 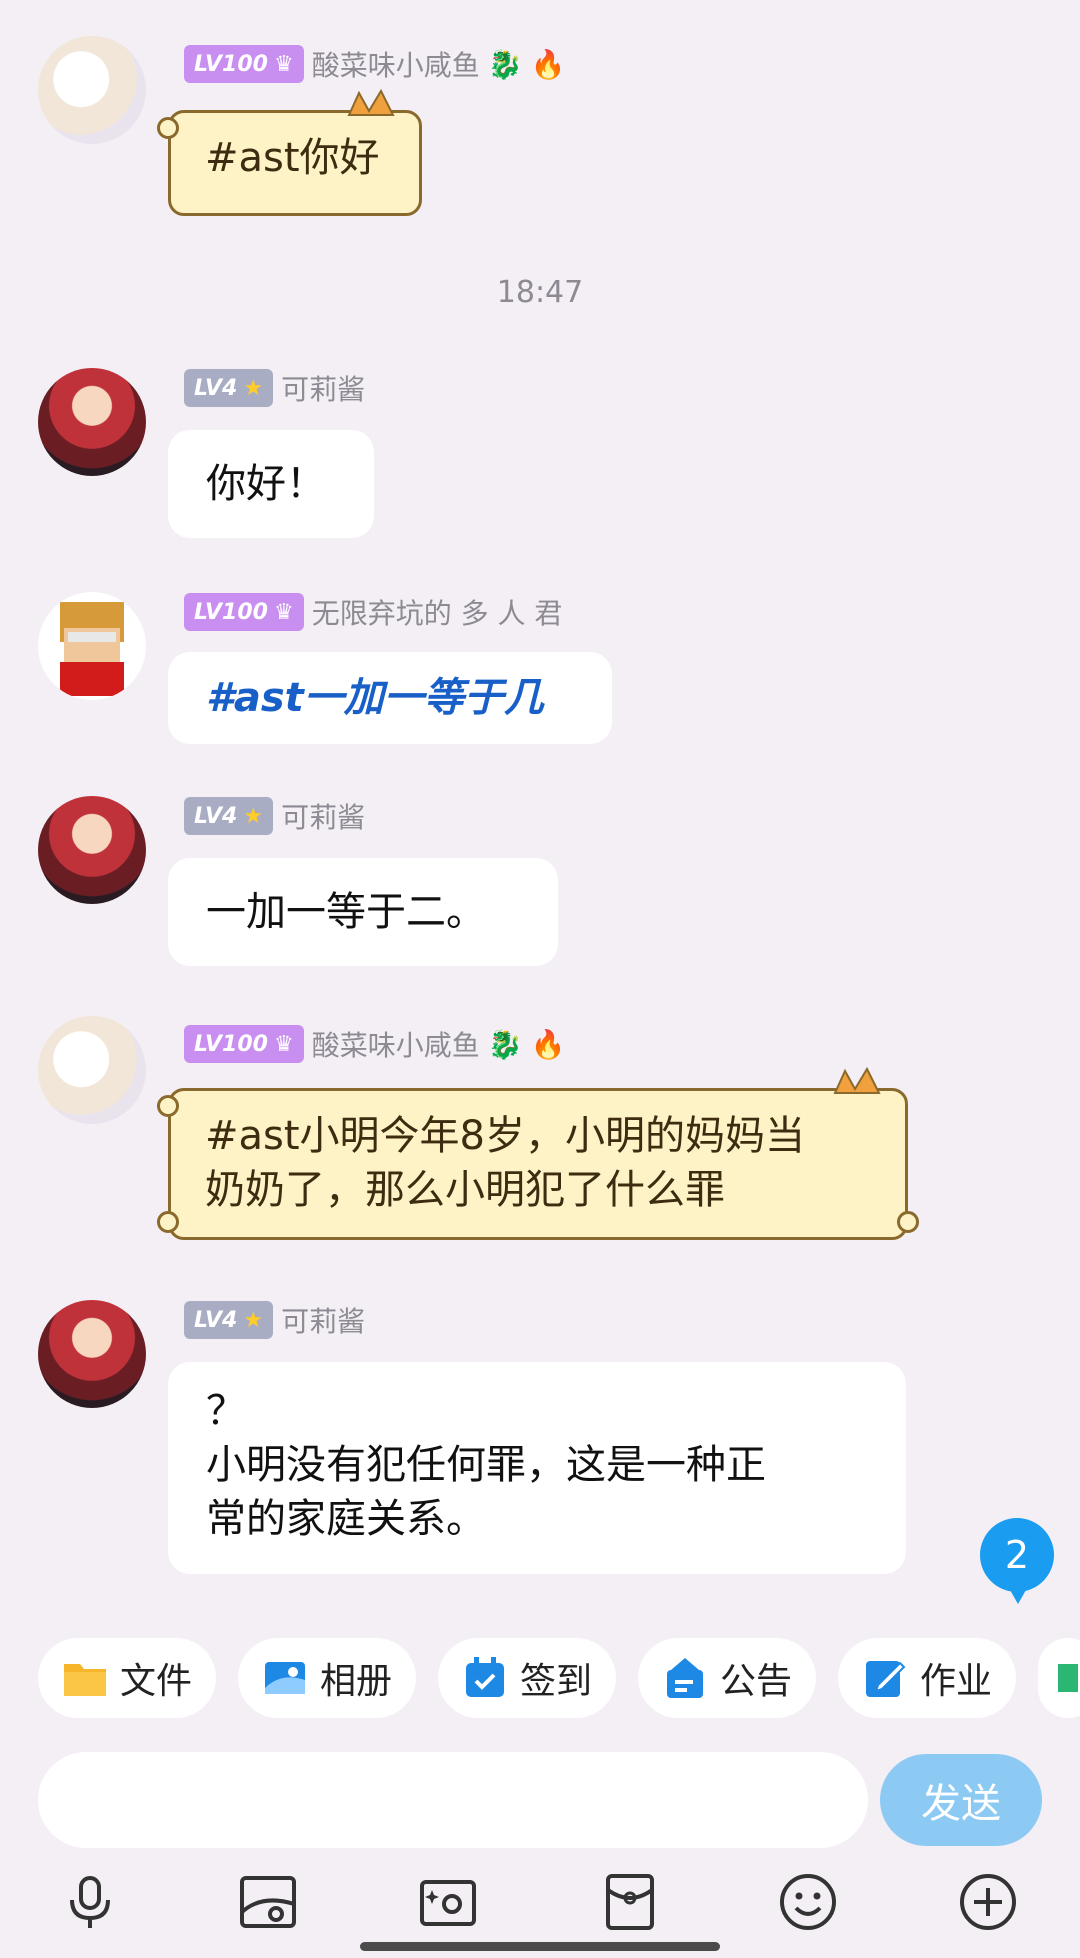 I want to click on folder-icon, so click(x=85, y=1678).